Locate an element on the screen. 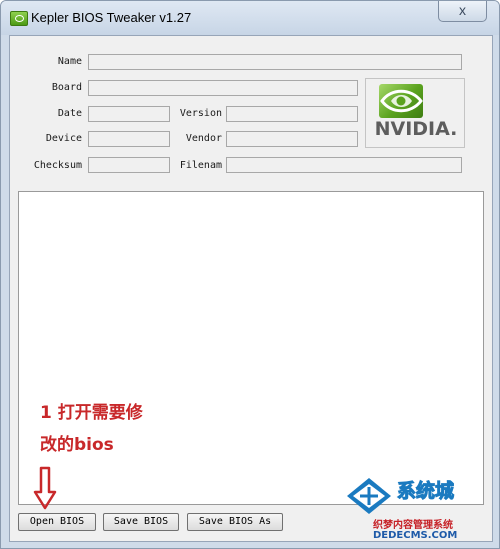 This screenshot has height=549, width=500. red-arrow-icon is located at coordinates (45, 488).